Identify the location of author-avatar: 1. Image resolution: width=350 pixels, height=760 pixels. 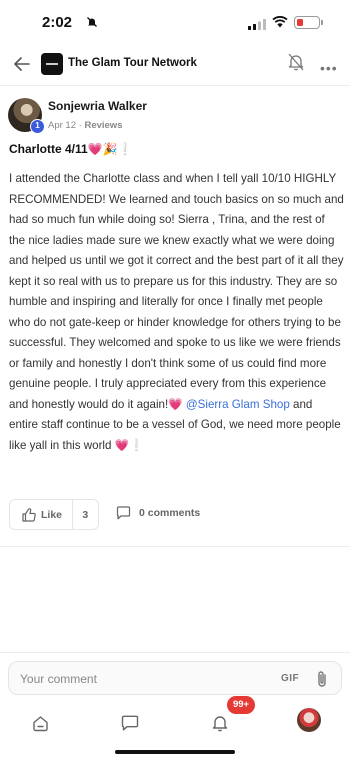
(26, 116).